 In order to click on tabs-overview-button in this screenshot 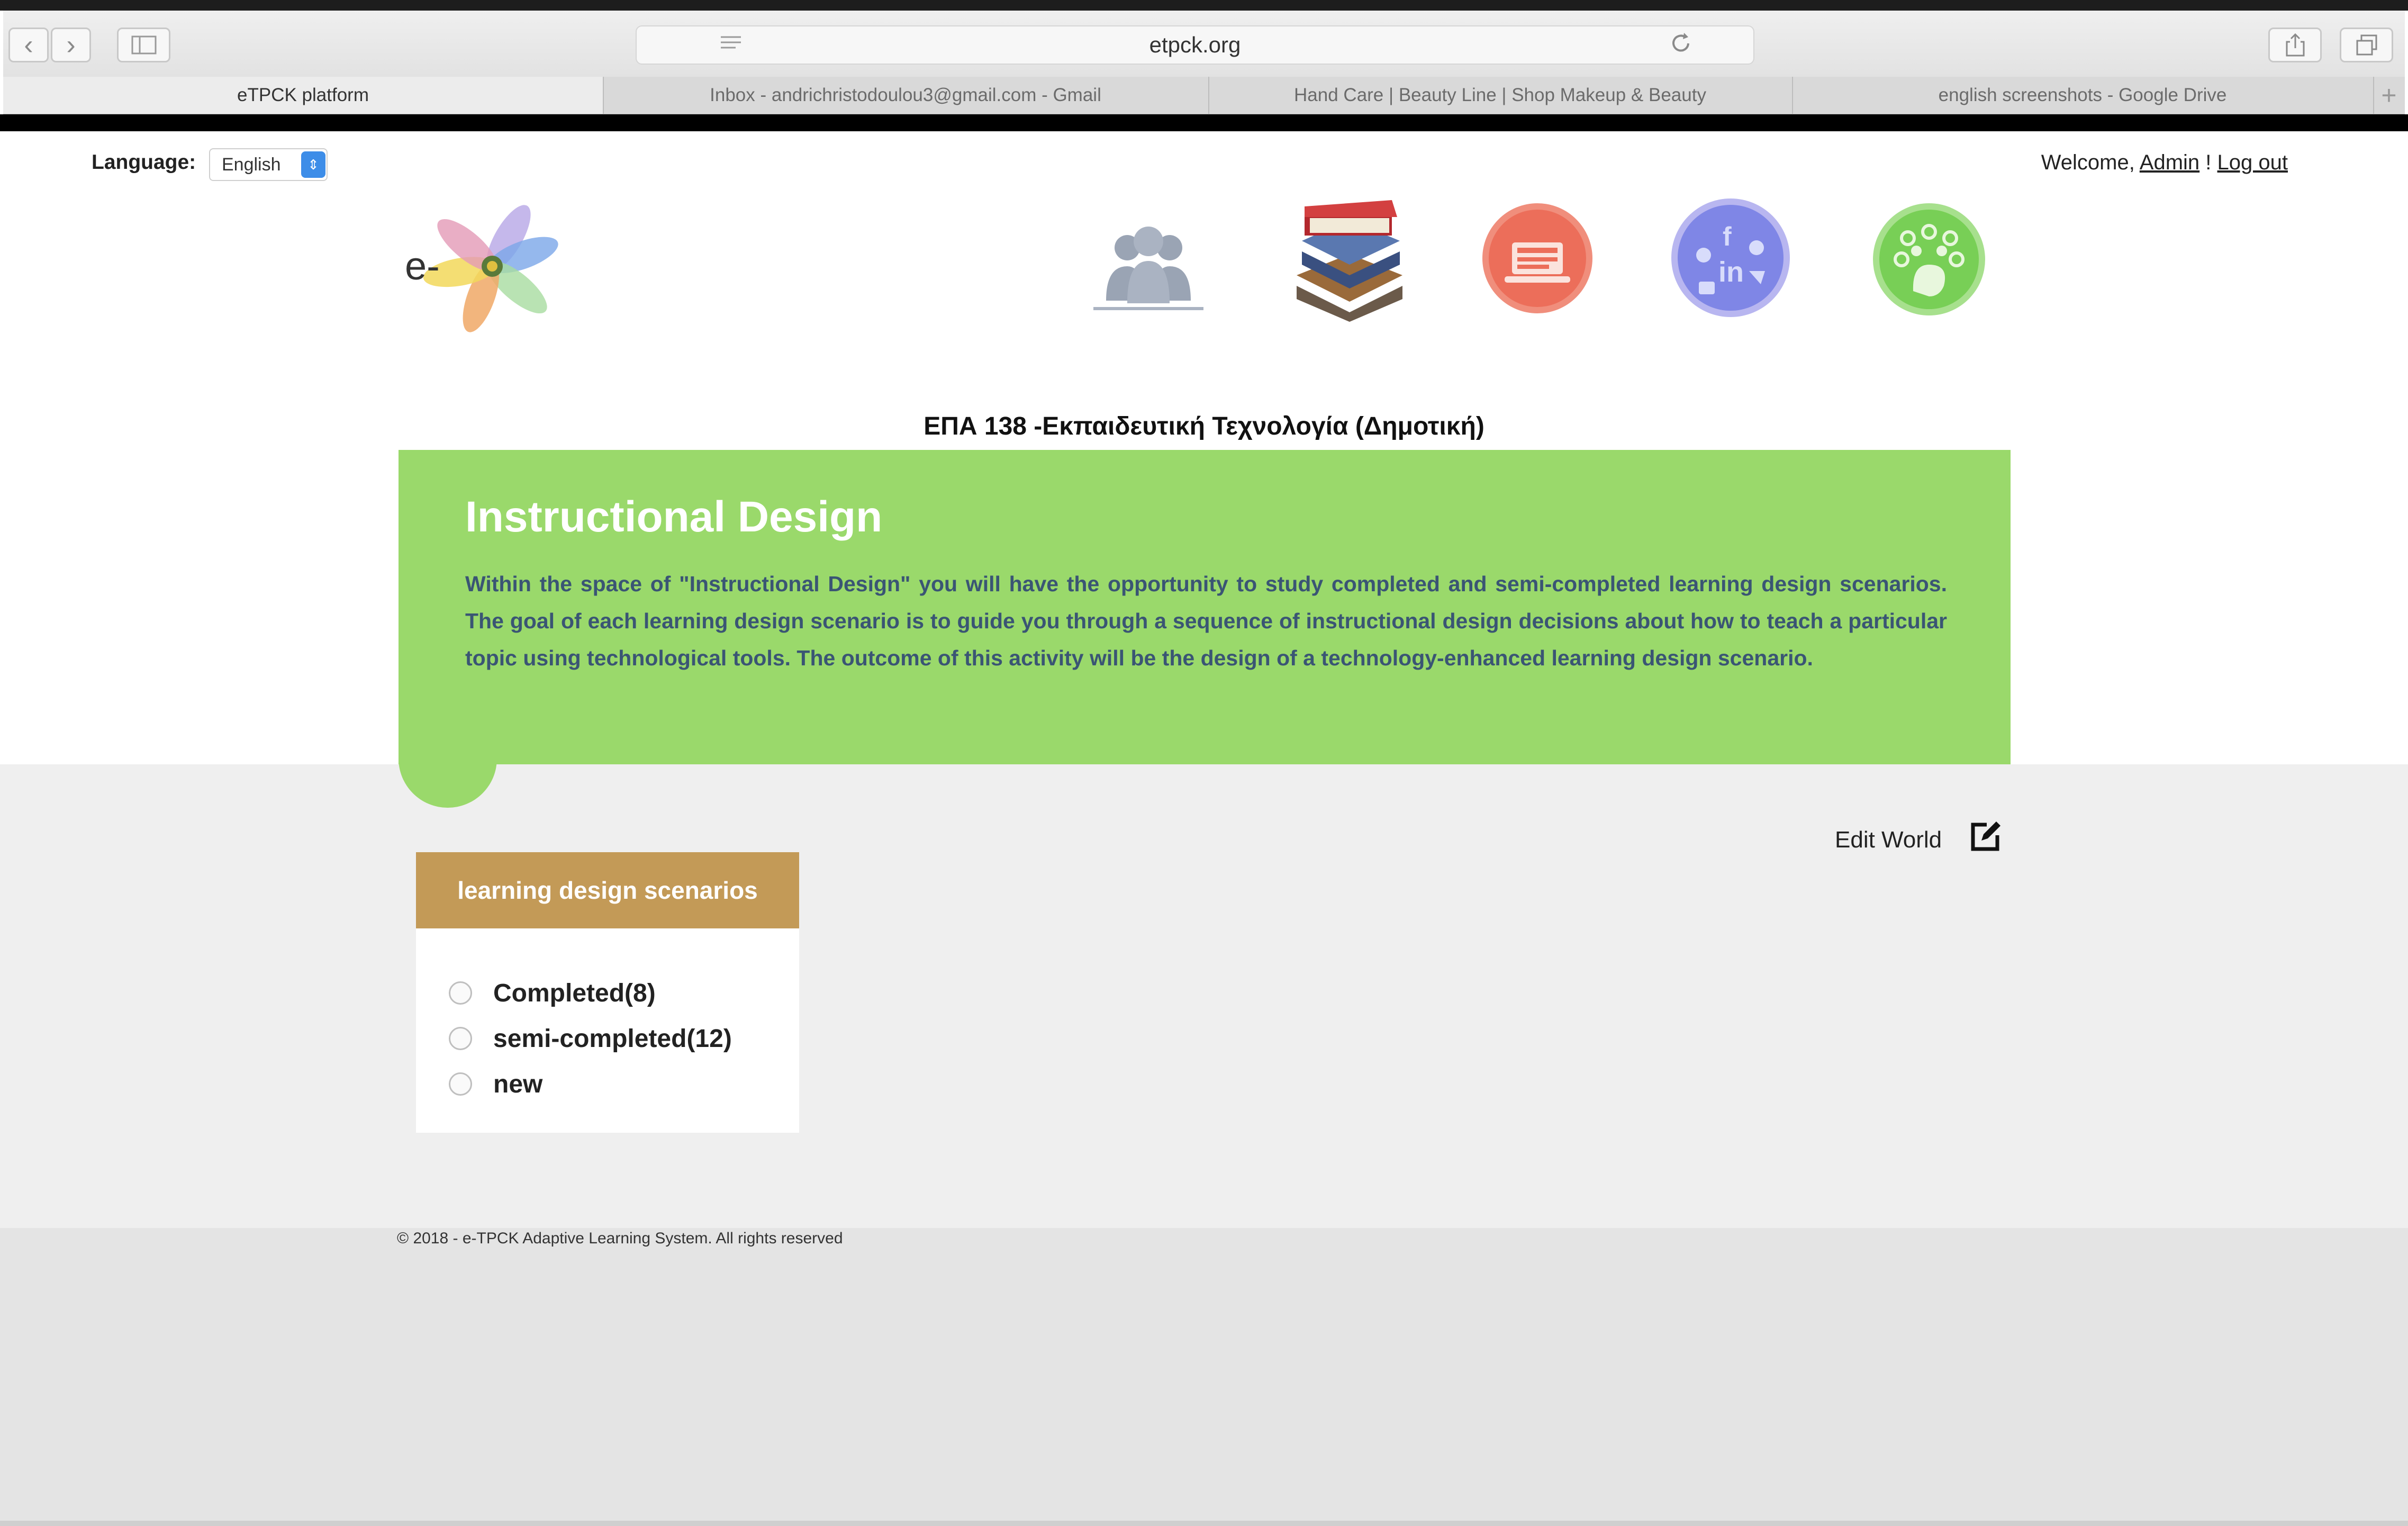, I will do `click(2366, 45)`.